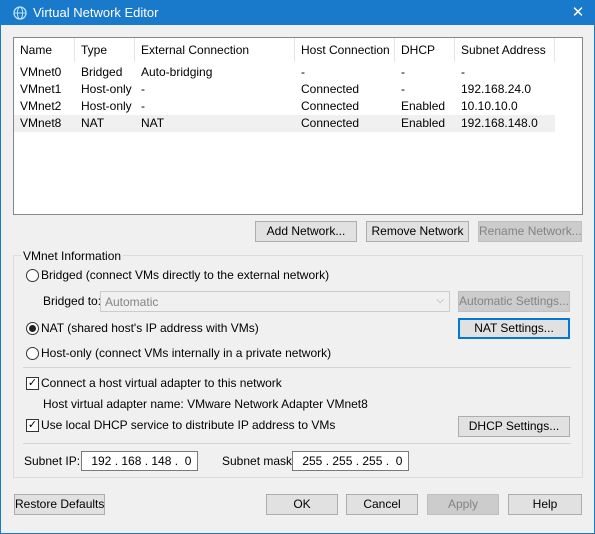  I want to click on cell-name: VMnet2, so click(41, 106).